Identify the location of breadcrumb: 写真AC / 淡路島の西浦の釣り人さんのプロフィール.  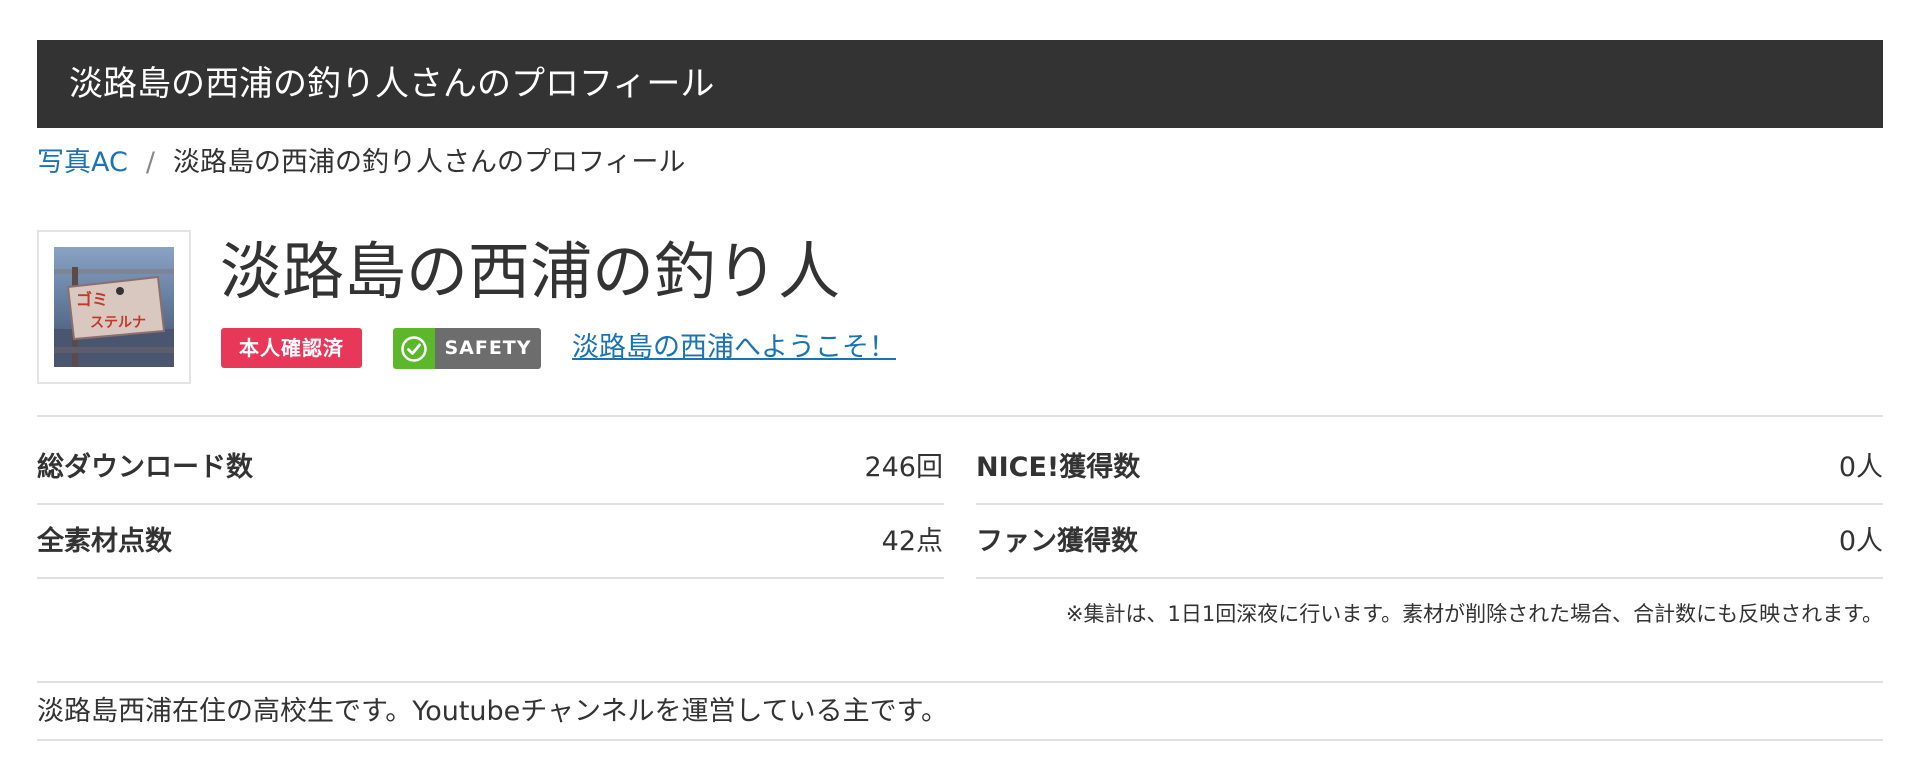
(361, 163).